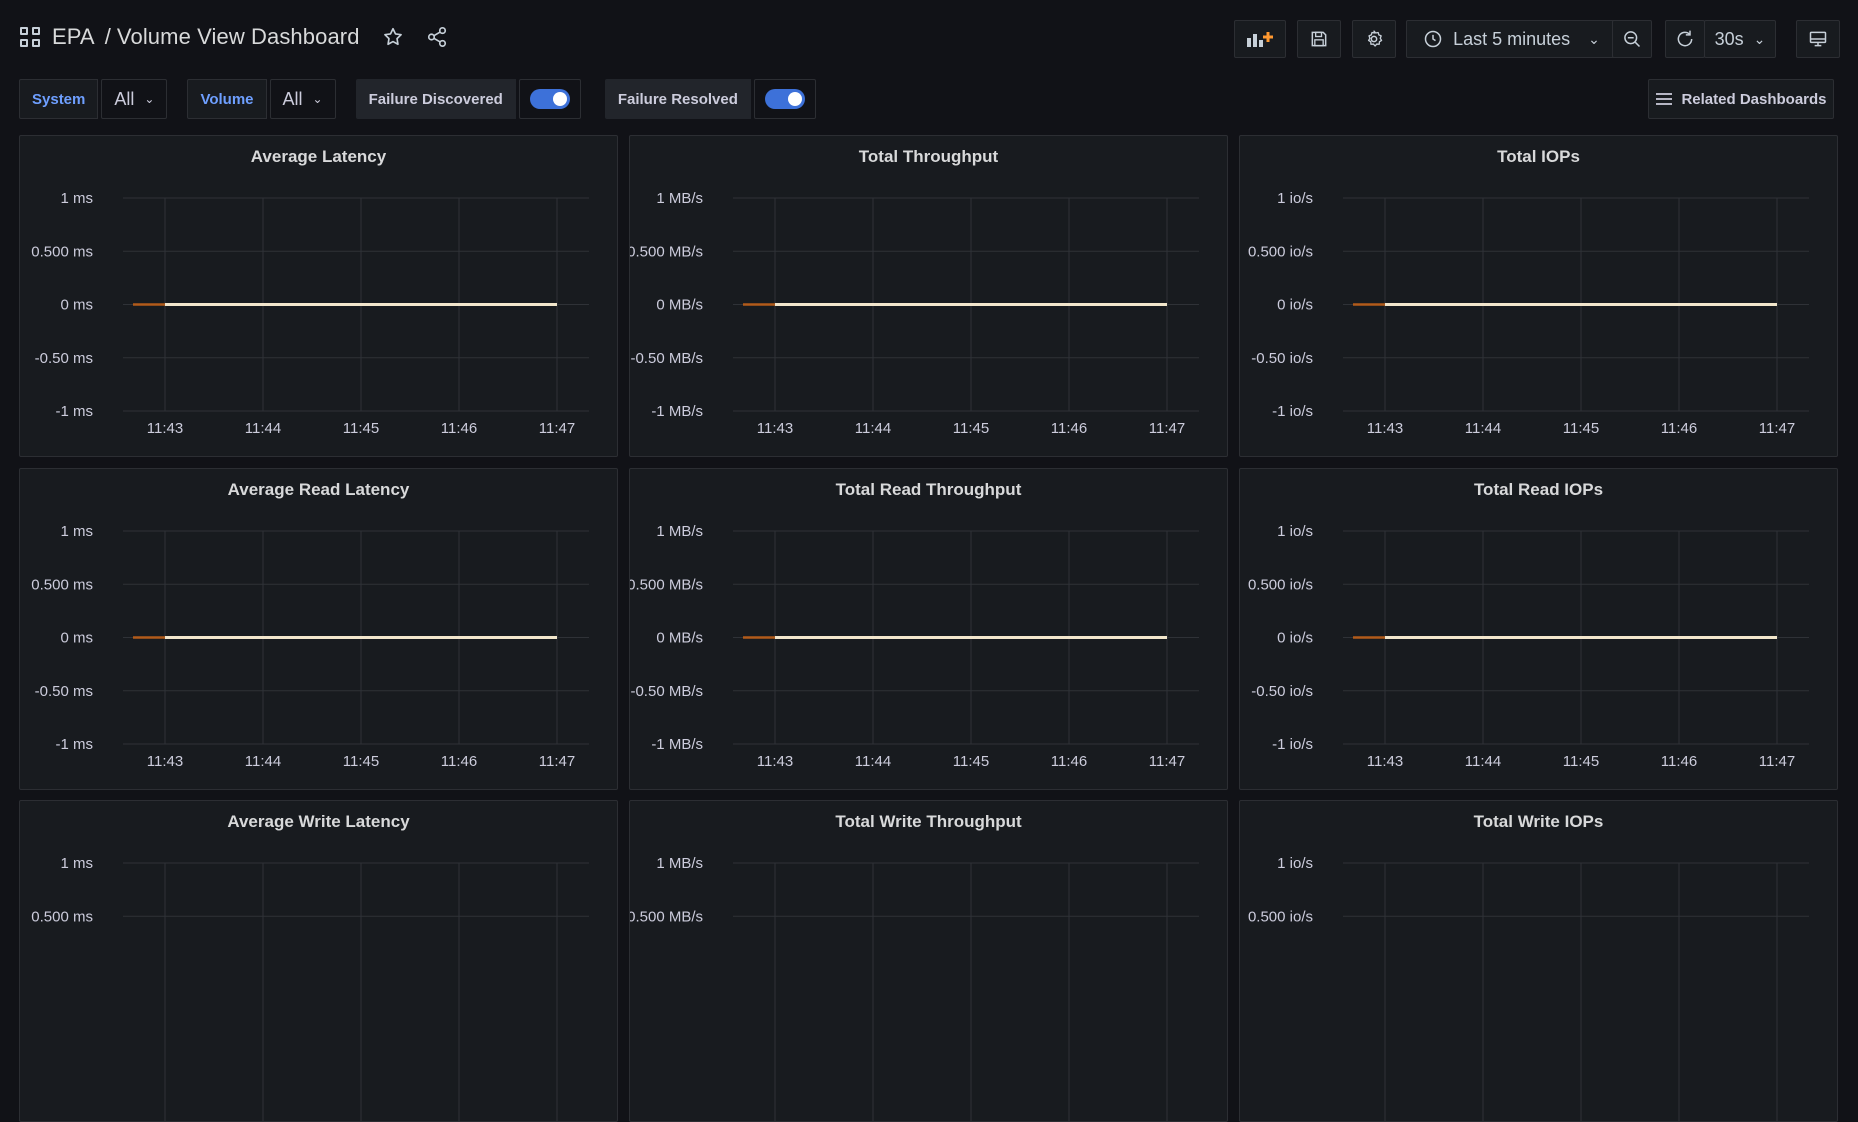  Describe the element at coordinates (302, 99) in the screenshot. I see `variable-select-volume: All ⌄` at that location.